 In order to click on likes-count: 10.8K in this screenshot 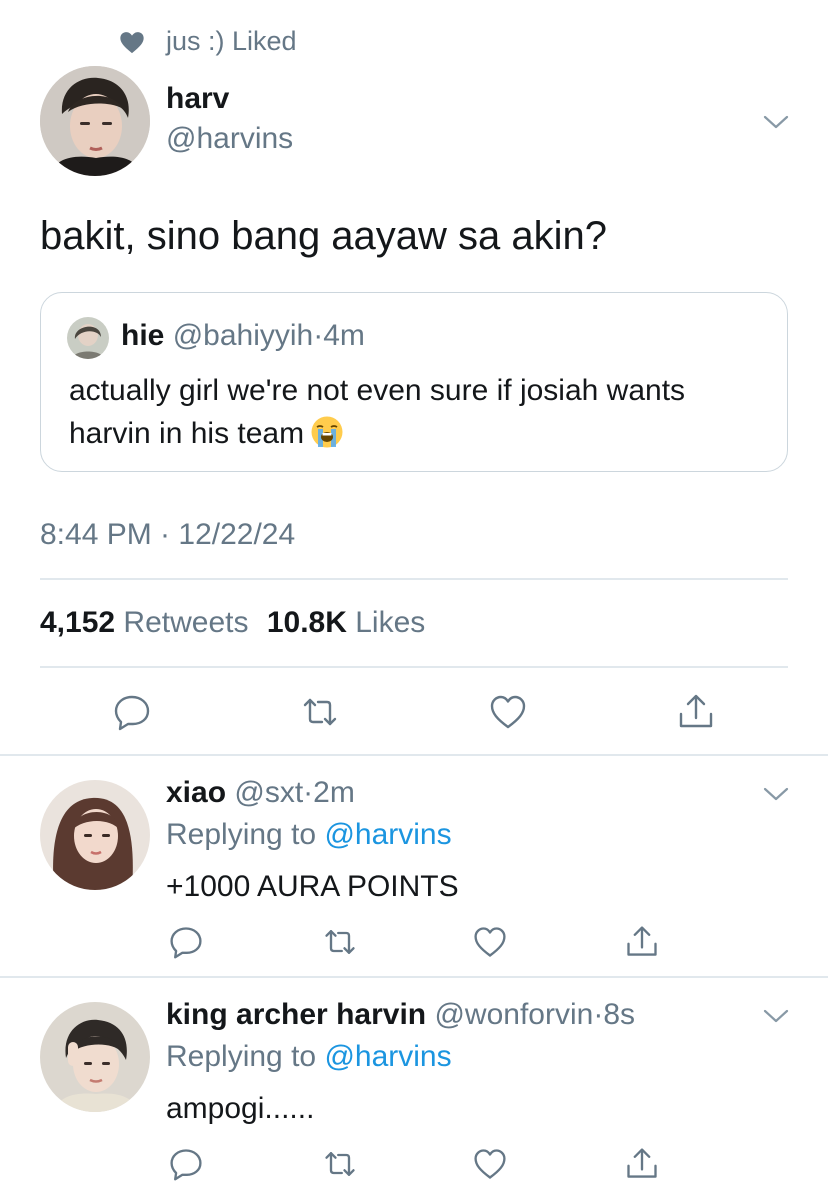, I will do `click(307, 622)`.